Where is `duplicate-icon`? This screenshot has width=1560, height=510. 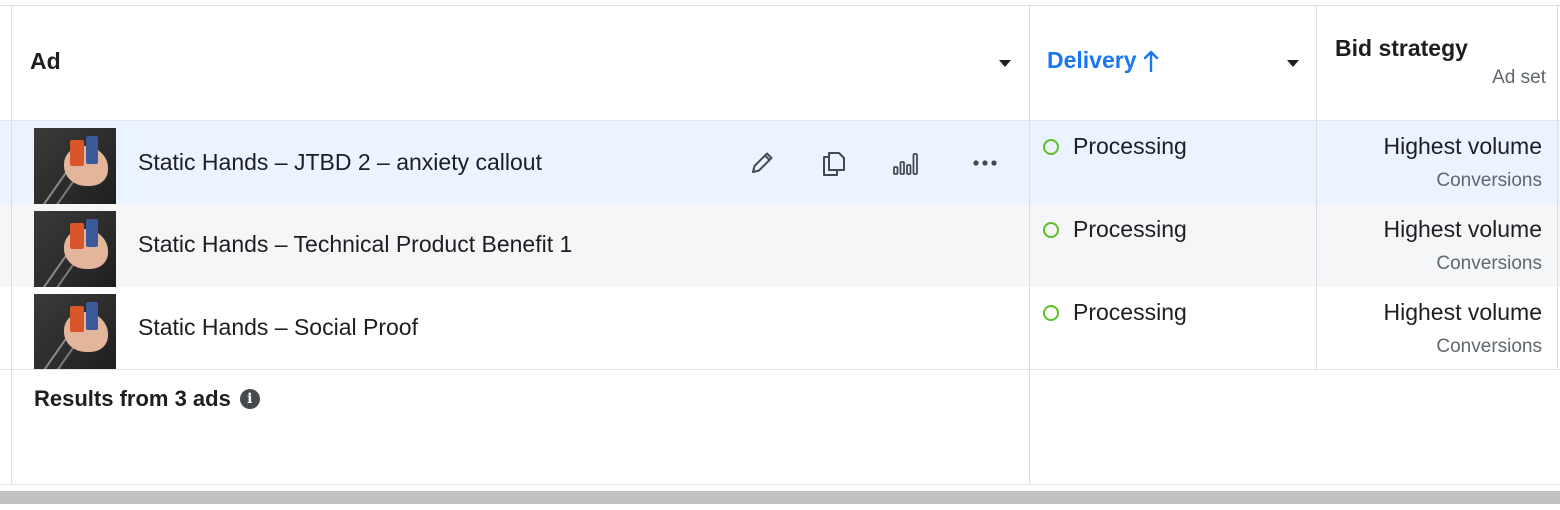
duplicate-icon is located at coordinates (834, 164).